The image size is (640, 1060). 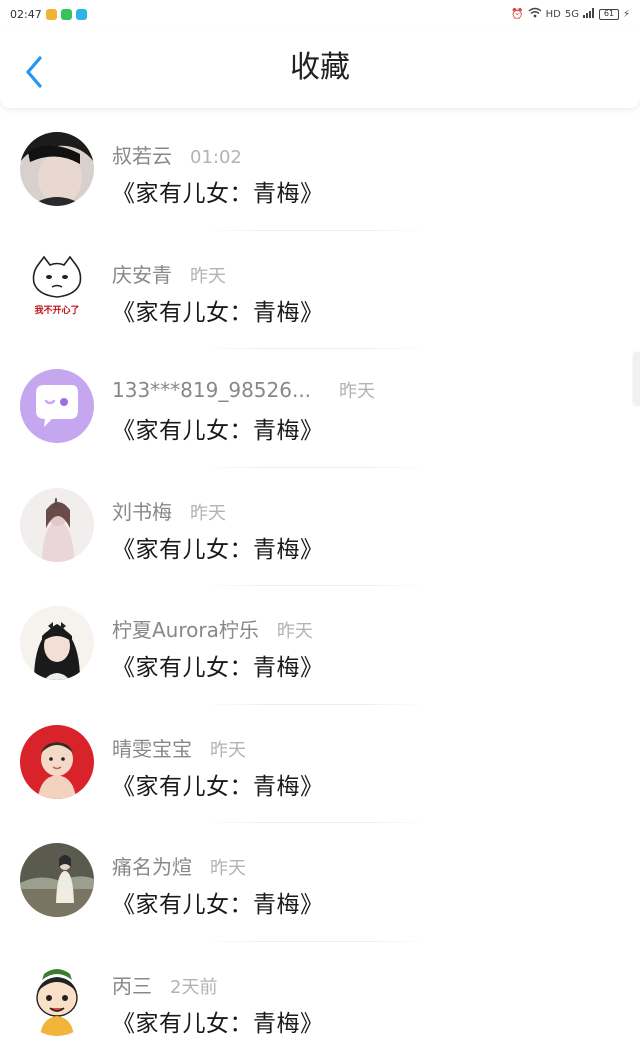 What do you see at coordinates (609, 14) in the screenshot?
I see `battery-level: 61` at bounding box center [609, 14].